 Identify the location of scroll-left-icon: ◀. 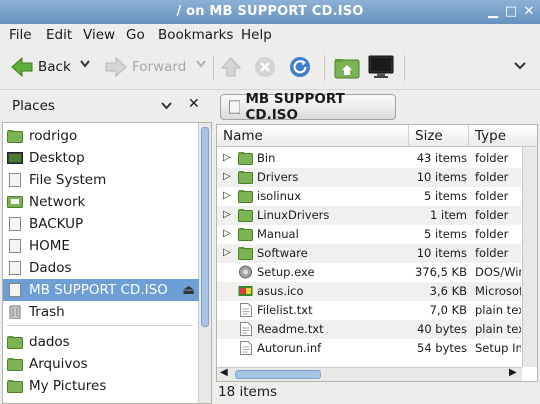
(224, 372).